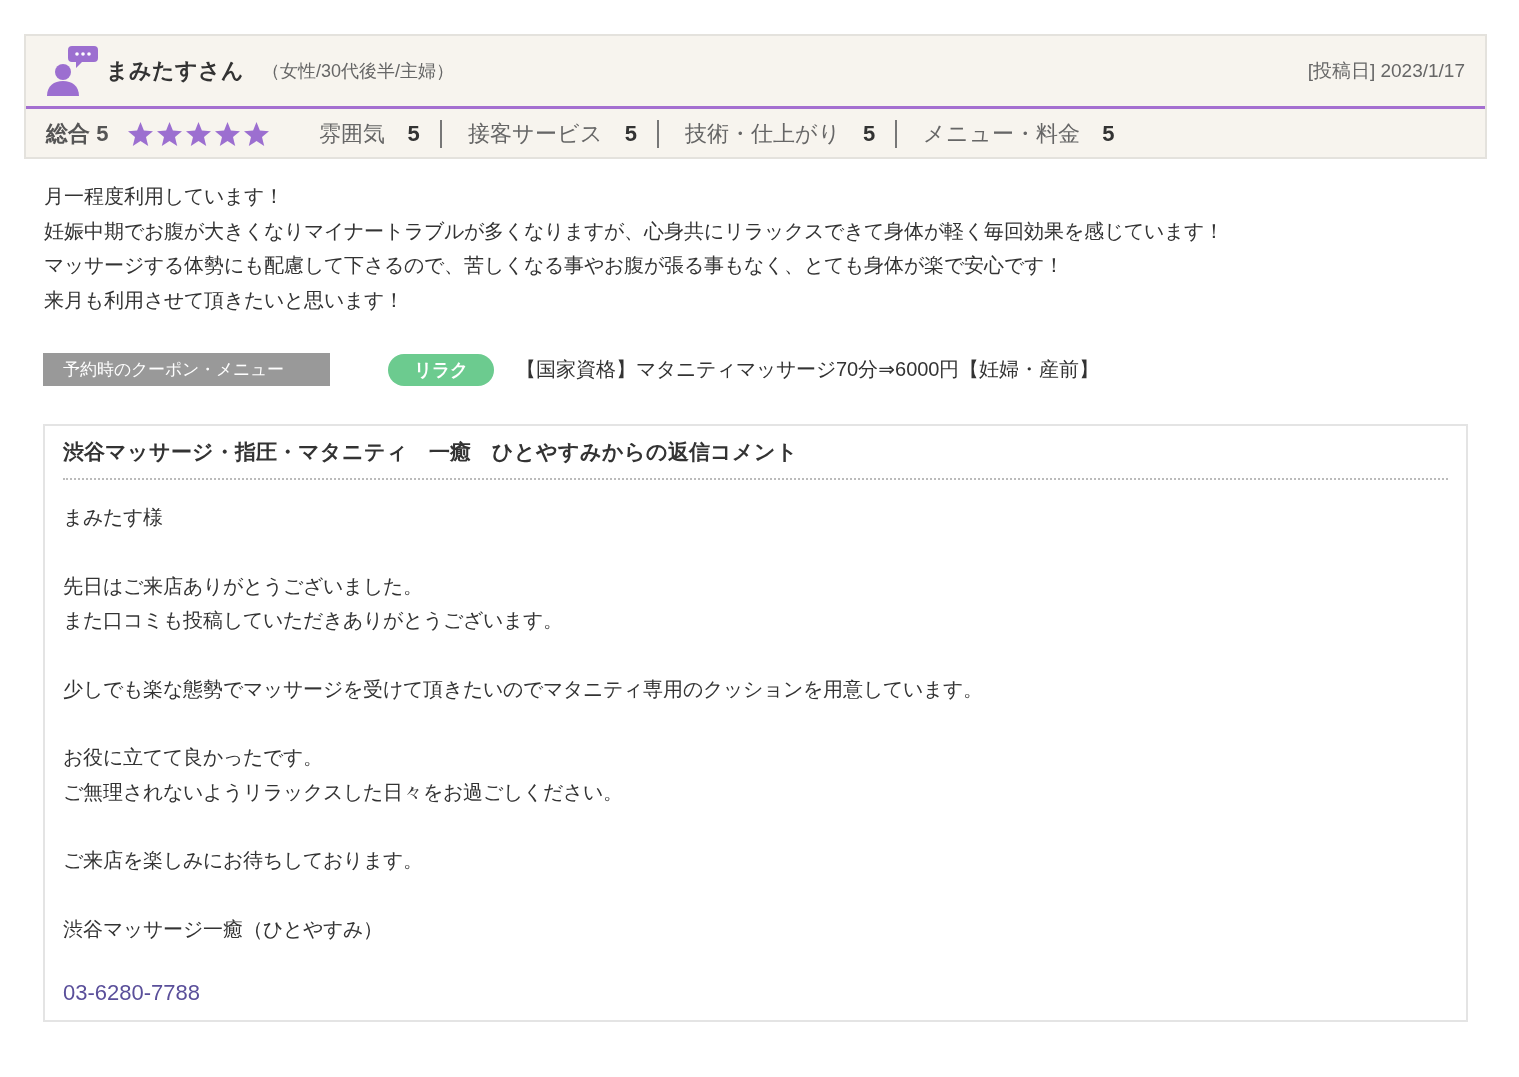  Describe the element at coordinates (313, 620) in the screenshot. I see `reply-text: また口コミも投稿していただきありがとうございます。` at that location.